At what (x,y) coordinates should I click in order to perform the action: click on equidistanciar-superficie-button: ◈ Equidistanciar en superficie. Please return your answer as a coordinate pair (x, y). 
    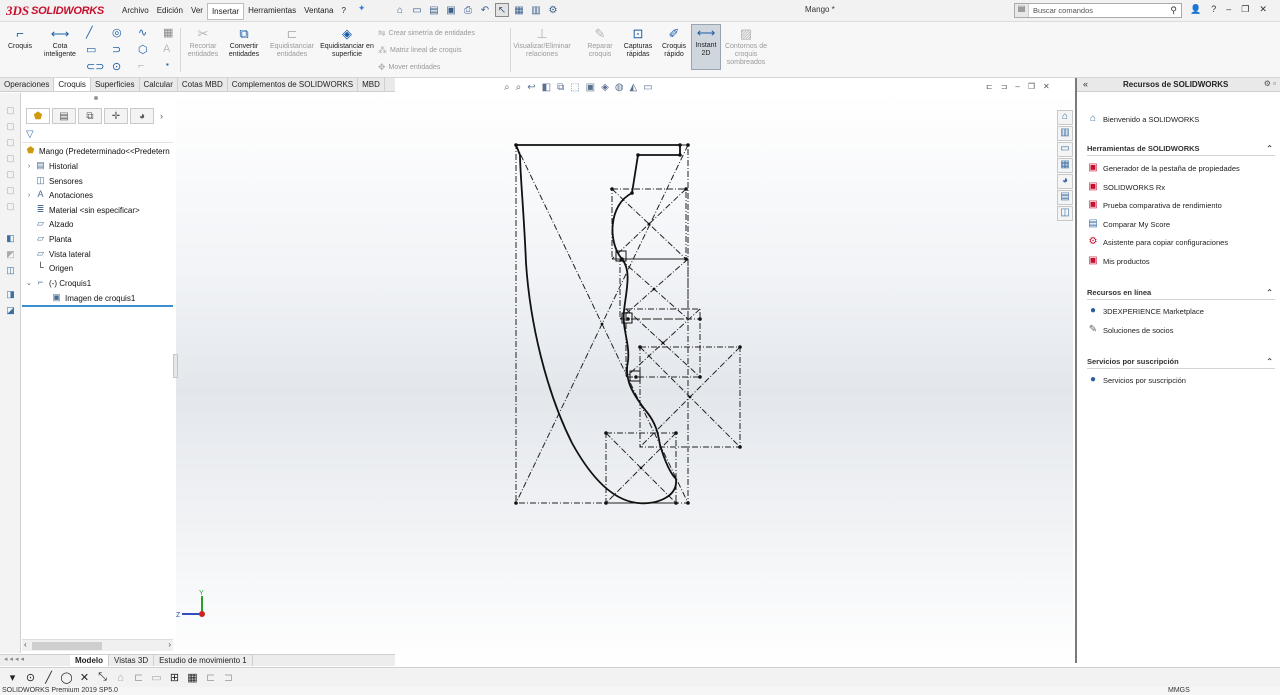
    Looking at the image, I should click on (347, 42).